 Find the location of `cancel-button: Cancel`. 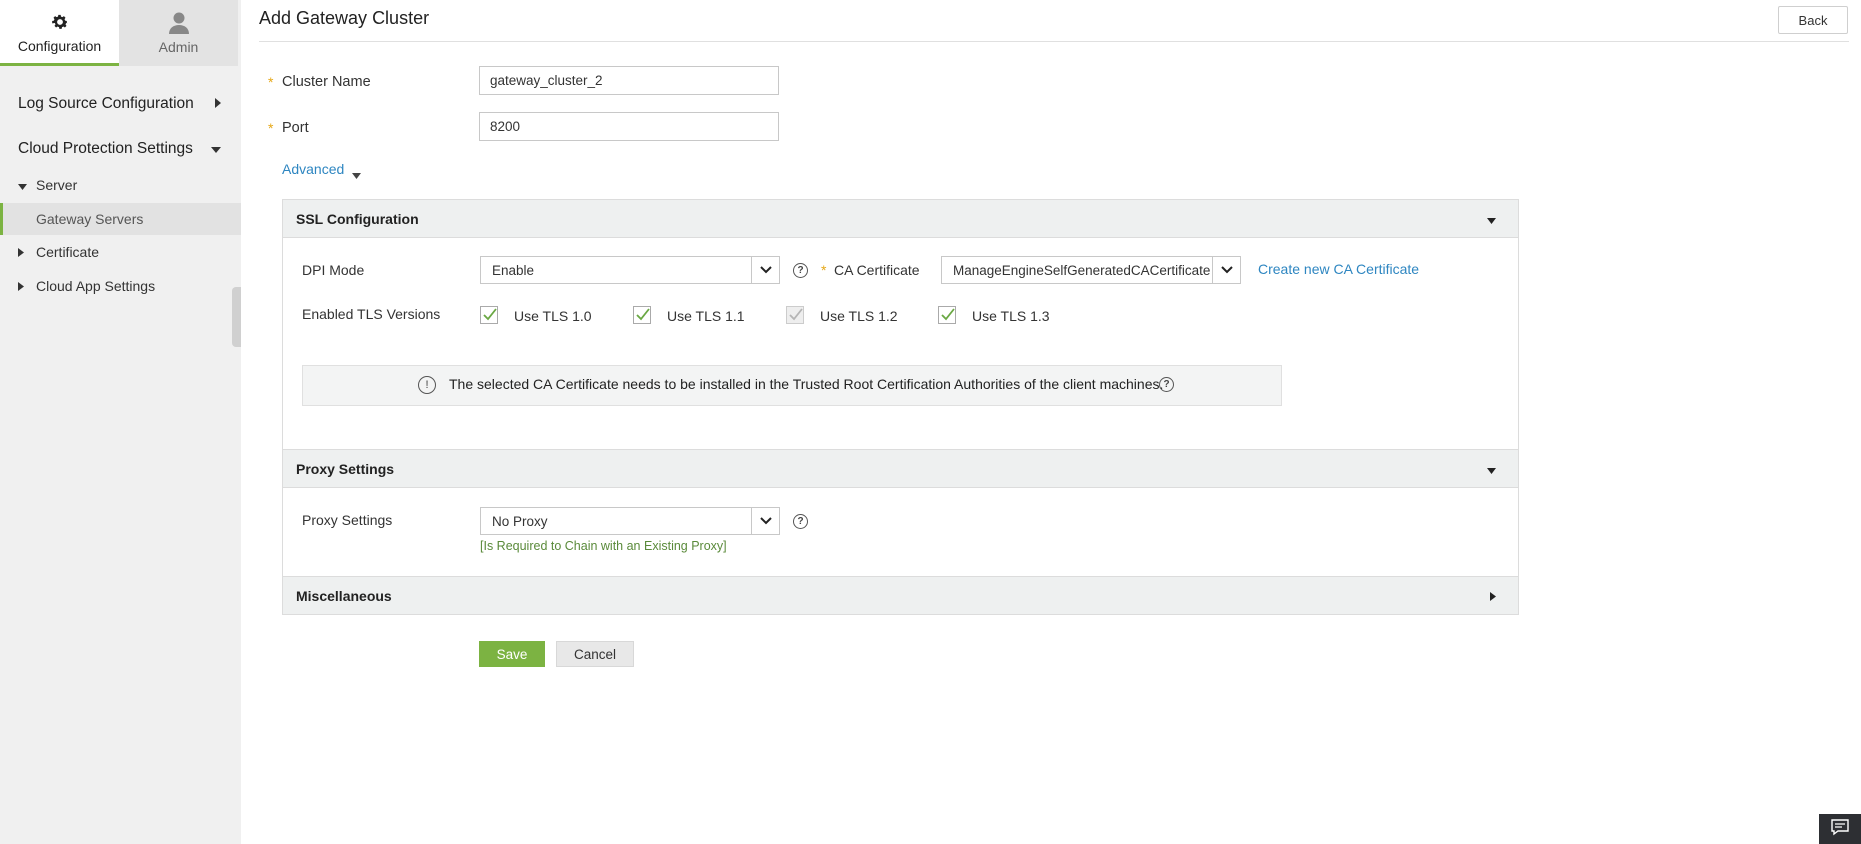

cancel-button: Cancel is located at coordinates (595, 654).